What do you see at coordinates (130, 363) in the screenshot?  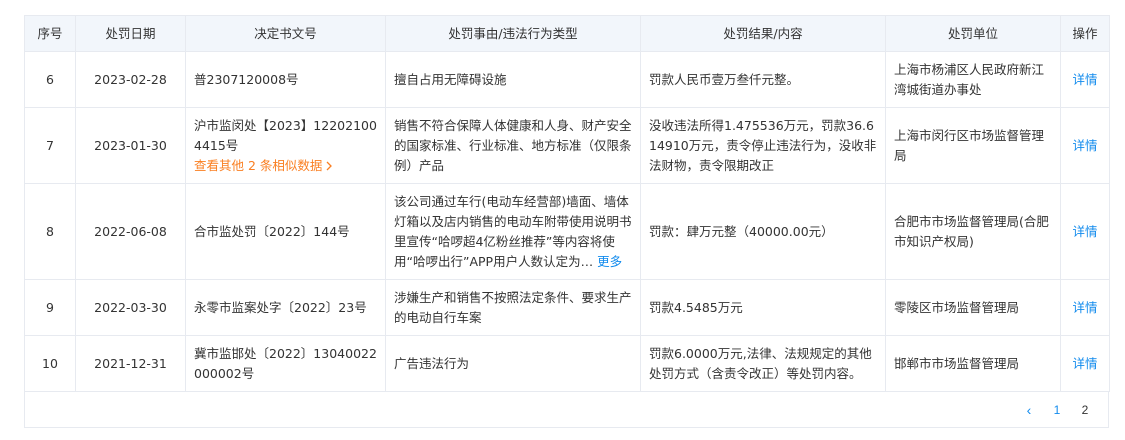 I see `cell-date: 2021-12-31` at bounding box center [130, 363].